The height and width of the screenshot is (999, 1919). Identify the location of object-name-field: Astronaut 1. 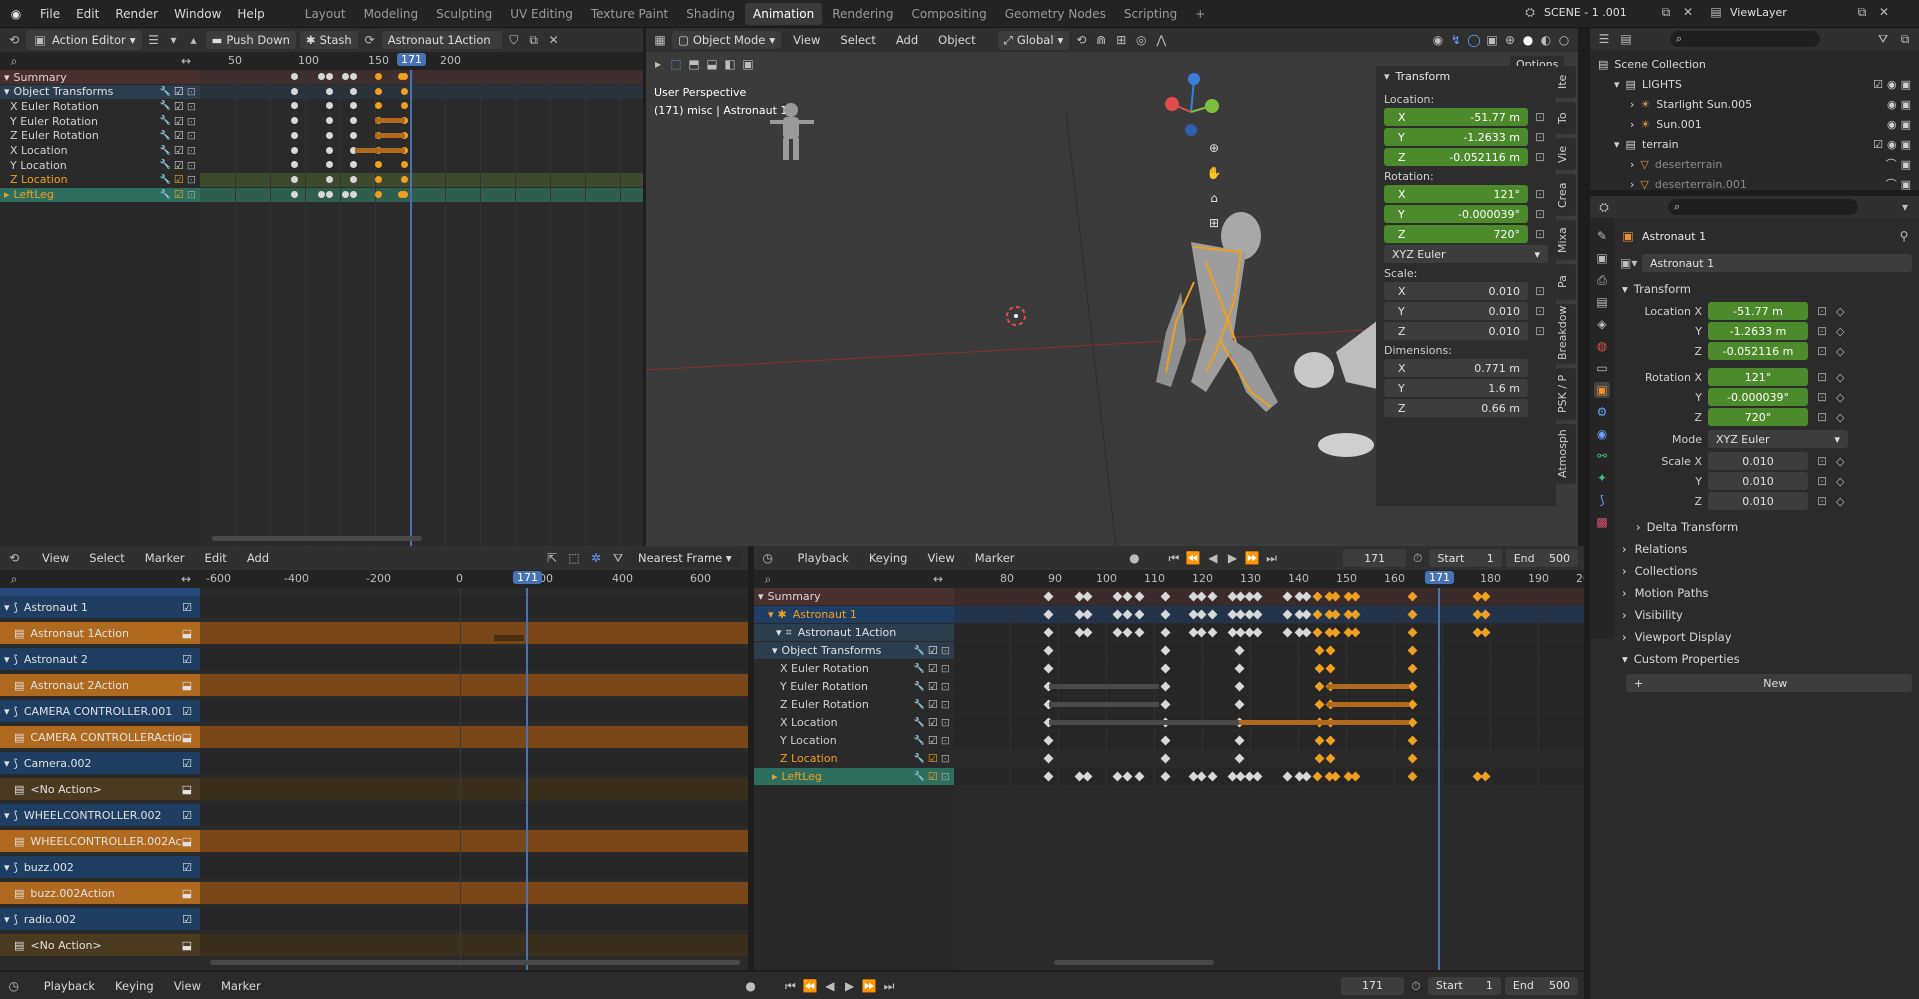
(1777, 263).